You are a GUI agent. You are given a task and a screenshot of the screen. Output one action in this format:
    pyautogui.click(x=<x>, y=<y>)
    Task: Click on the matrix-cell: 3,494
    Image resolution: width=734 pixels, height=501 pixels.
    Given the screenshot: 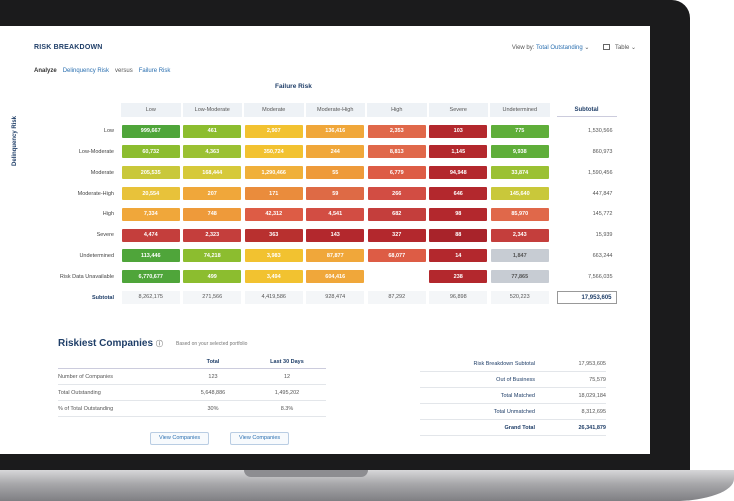 What is the action you would take?
    pyautogui.click(x=273, y=277)
    